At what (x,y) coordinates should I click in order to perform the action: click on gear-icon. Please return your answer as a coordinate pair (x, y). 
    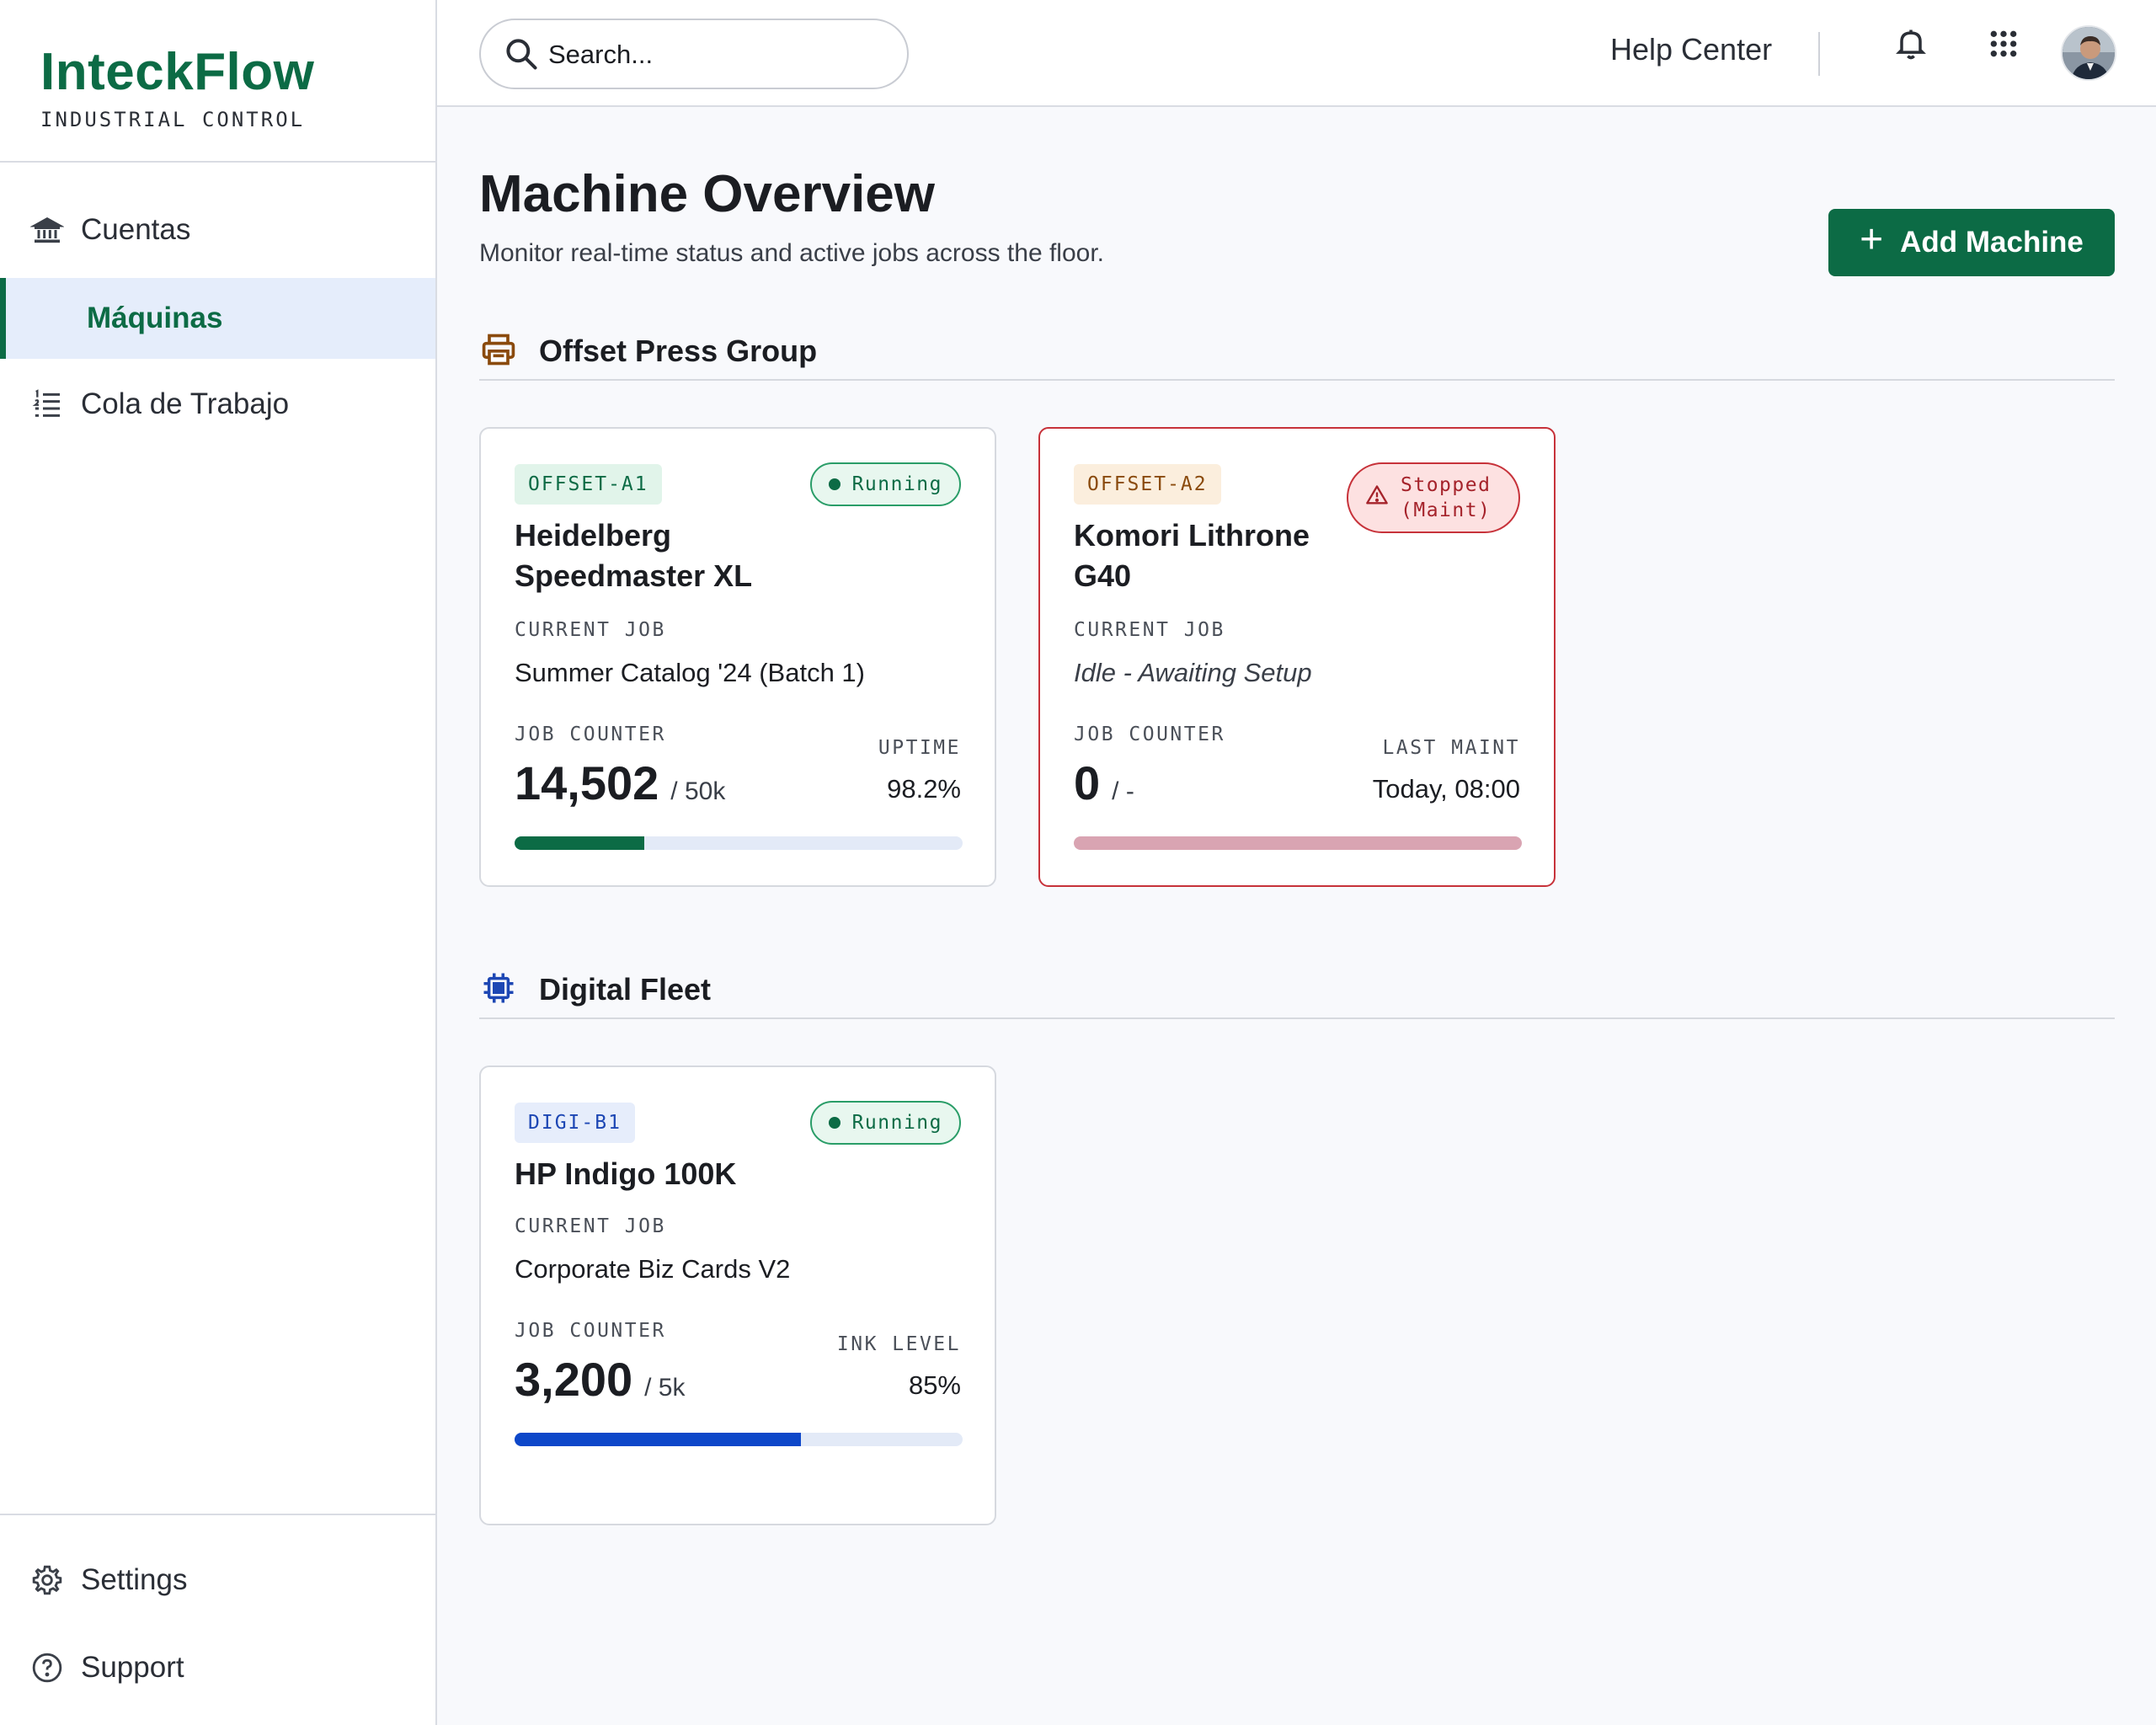
    Looking at the image, I should click on (47, 1580).